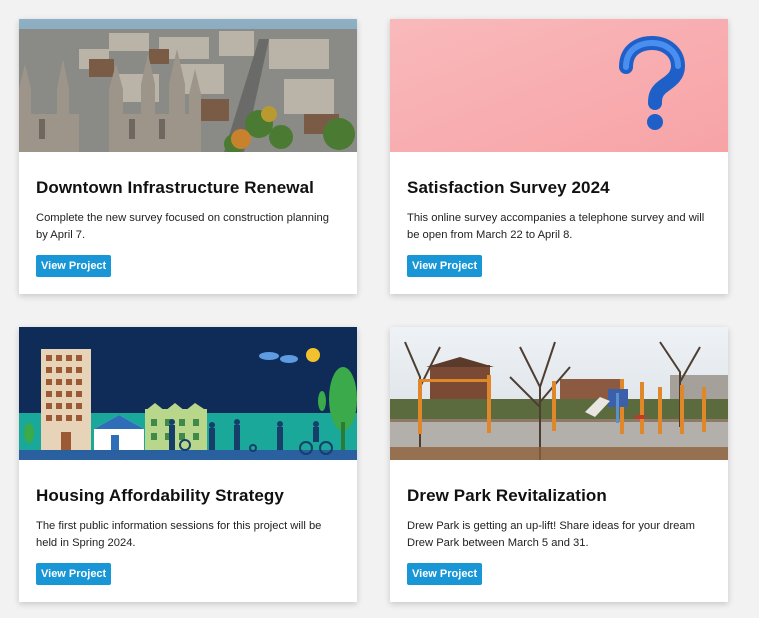  I want to click on project-title: Satisfaction Survey 2024, so click(508, 187).